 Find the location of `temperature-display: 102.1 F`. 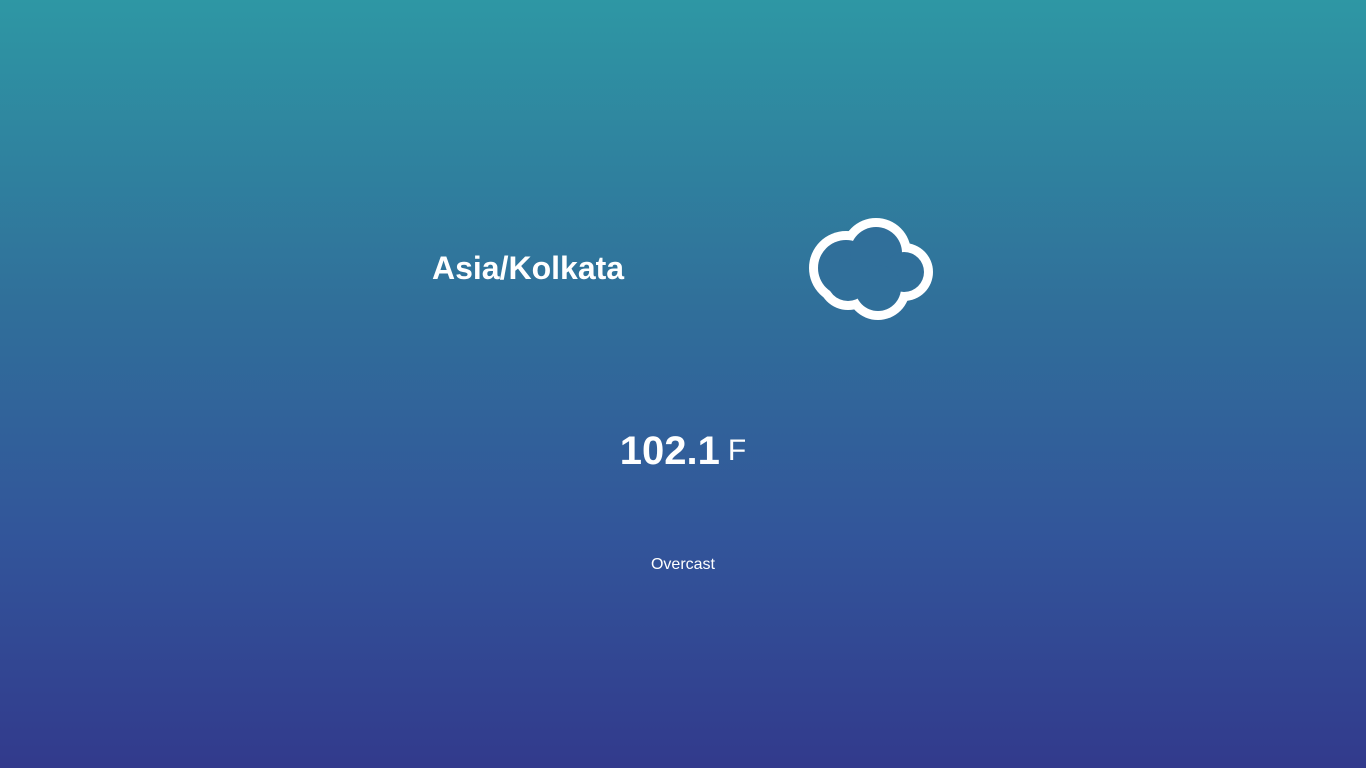

temperature-display: 102.1 F is located at coordinates (683, 451).